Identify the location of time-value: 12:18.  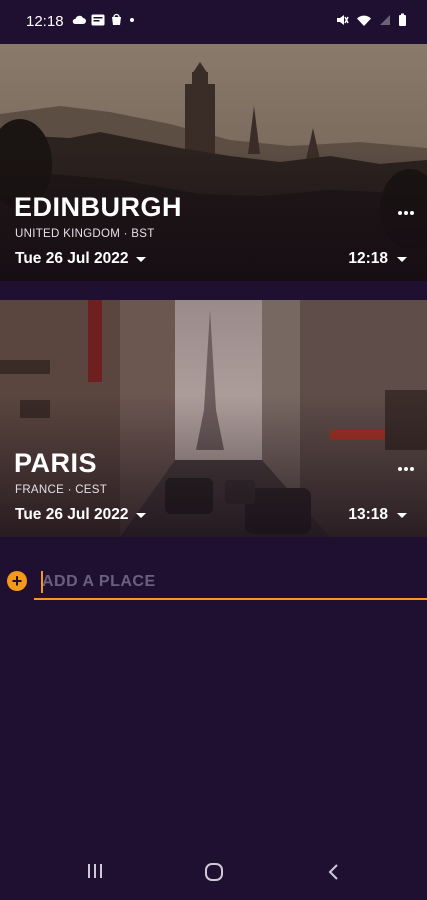
(368, 258).